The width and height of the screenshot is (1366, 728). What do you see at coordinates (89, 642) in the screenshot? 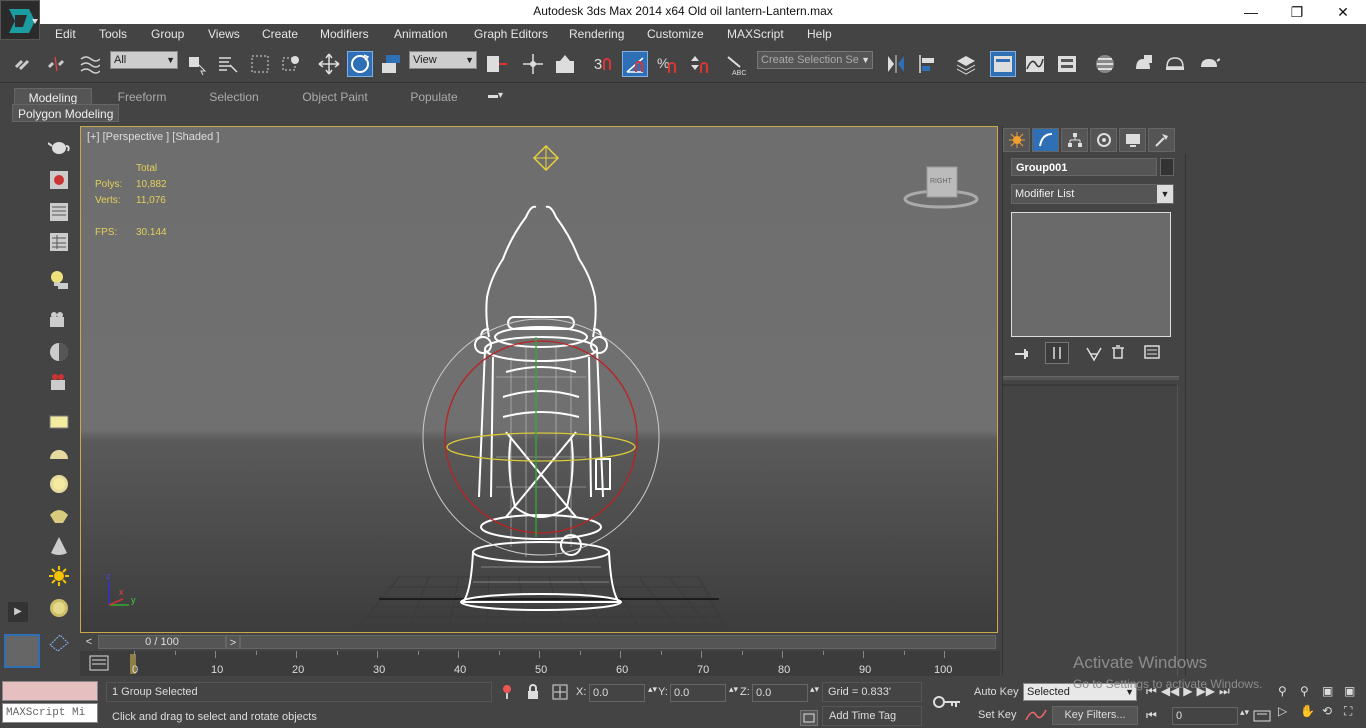
I see `time-prev-button: <` at bounding box center [89, 642].